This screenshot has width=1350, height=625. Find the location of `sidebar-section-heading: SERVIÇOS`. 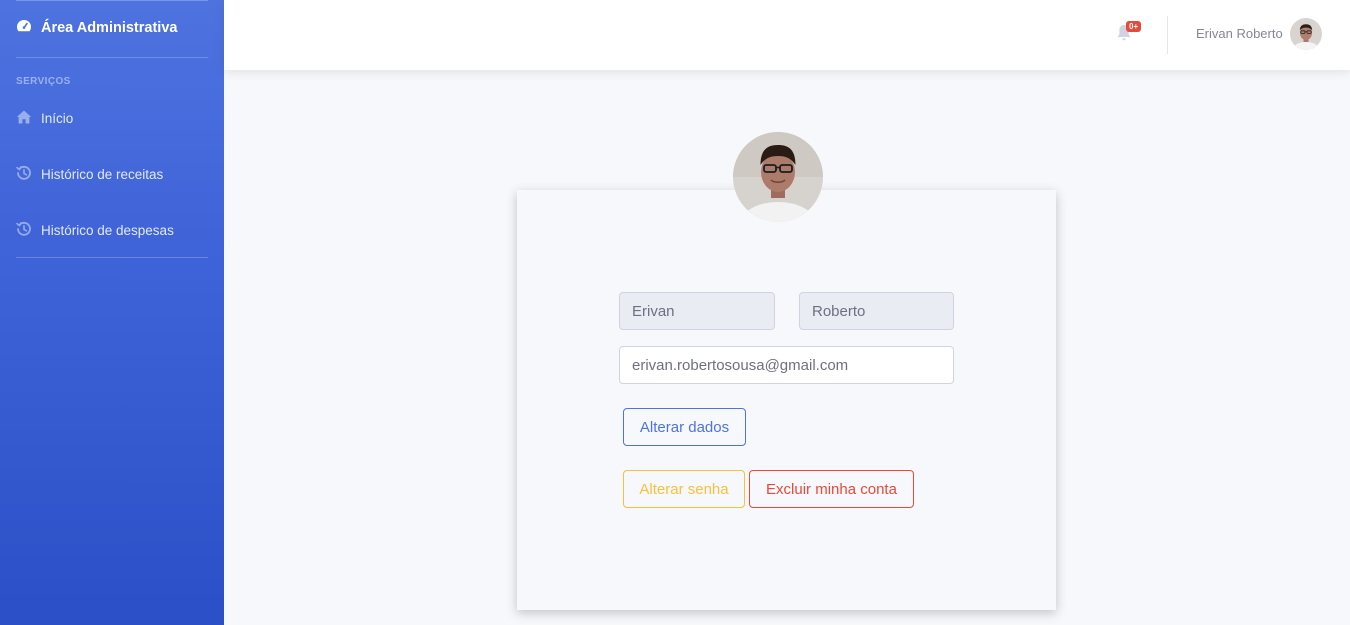

sidebar-section-heading: SERVIÇOS is located at coordinates (43, 81).